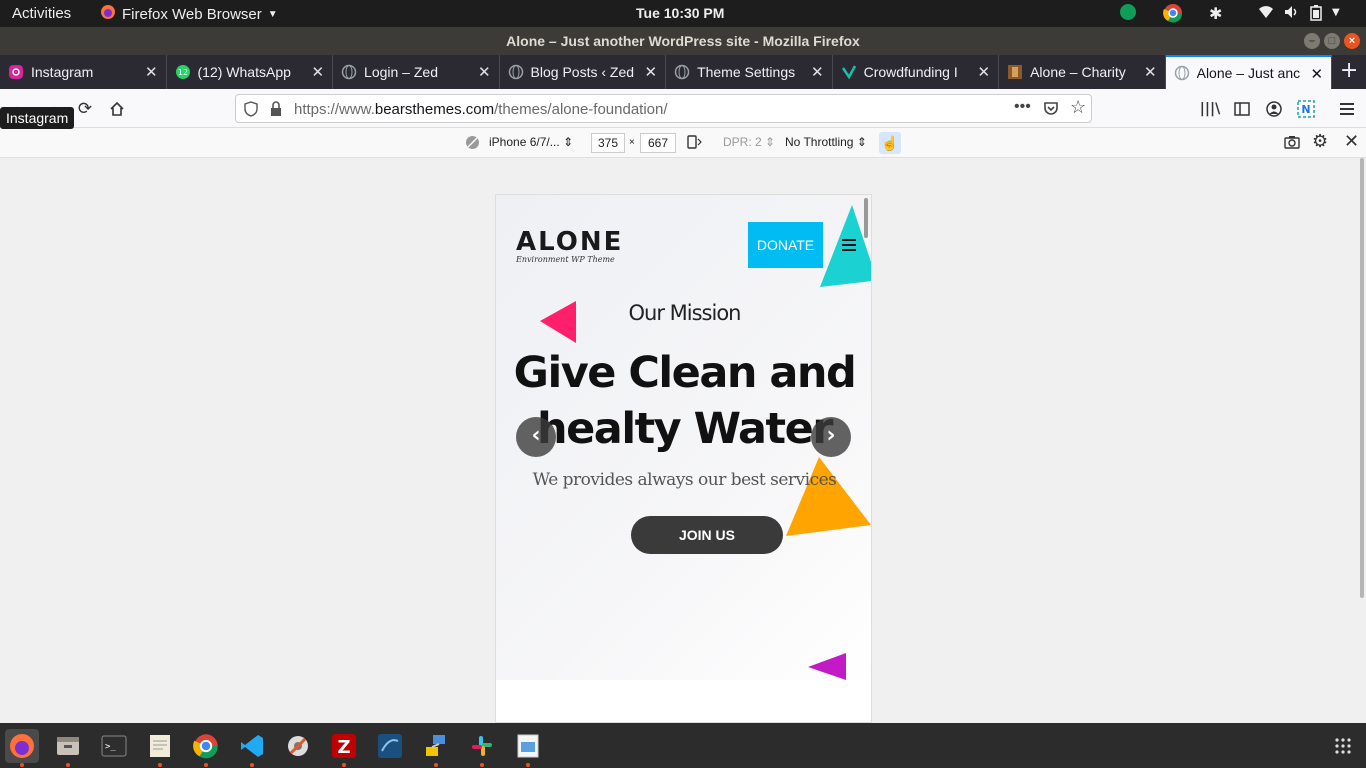  I want to click on dock-text-editor, so click(160, 748).